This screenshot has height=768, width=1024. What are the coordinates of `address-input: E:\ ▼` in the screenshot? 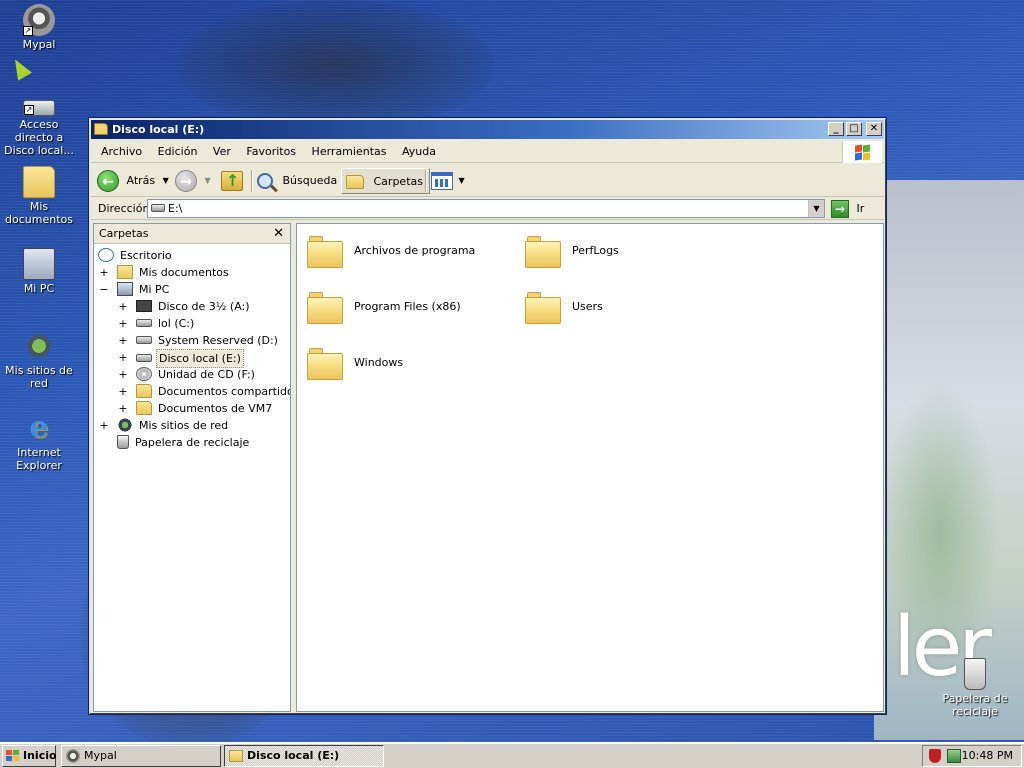 It's located at (486, 208).